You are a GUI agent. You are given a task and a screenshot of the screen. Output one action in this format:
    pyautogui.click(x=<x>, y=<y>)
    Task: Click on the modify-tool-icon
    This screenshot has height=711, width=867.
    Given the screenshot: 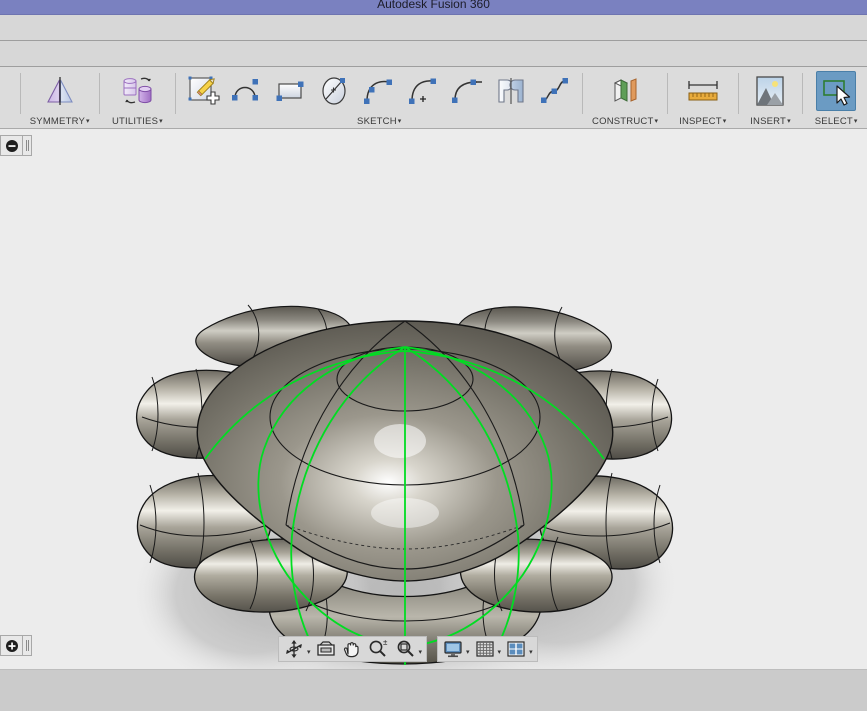 What is the action you would take?
    pyautogui.click(x=2, y=91)
    